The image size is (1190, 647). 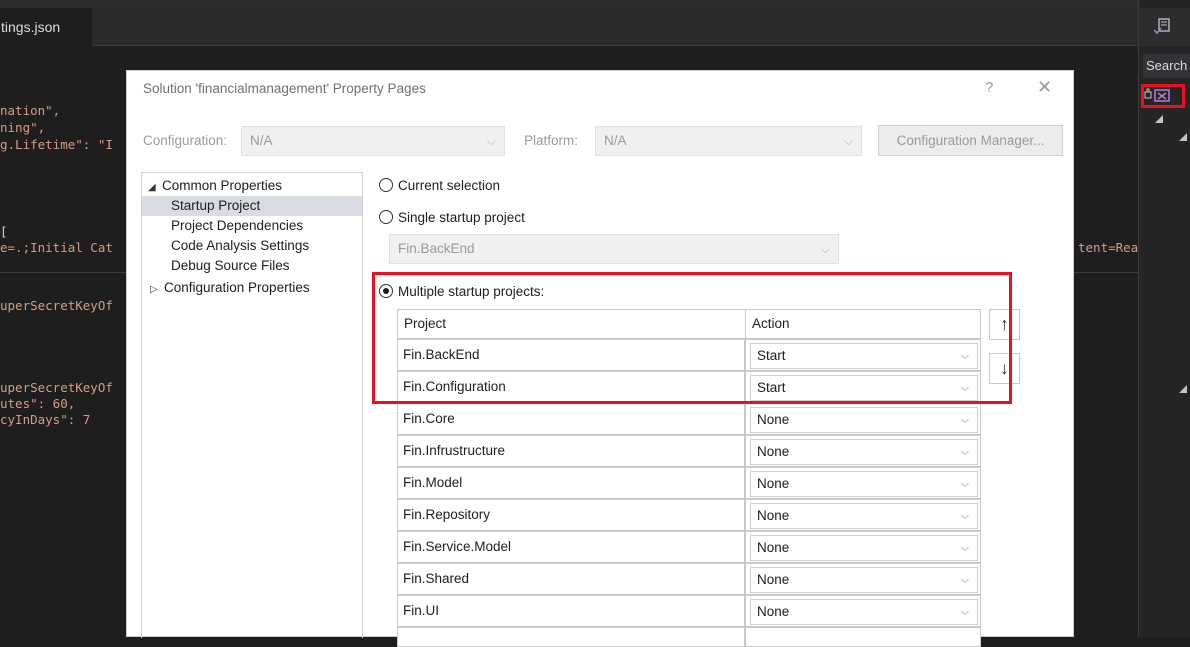 I want to click on radio-single-startup: Single startup project, so click(x=452, y=218).